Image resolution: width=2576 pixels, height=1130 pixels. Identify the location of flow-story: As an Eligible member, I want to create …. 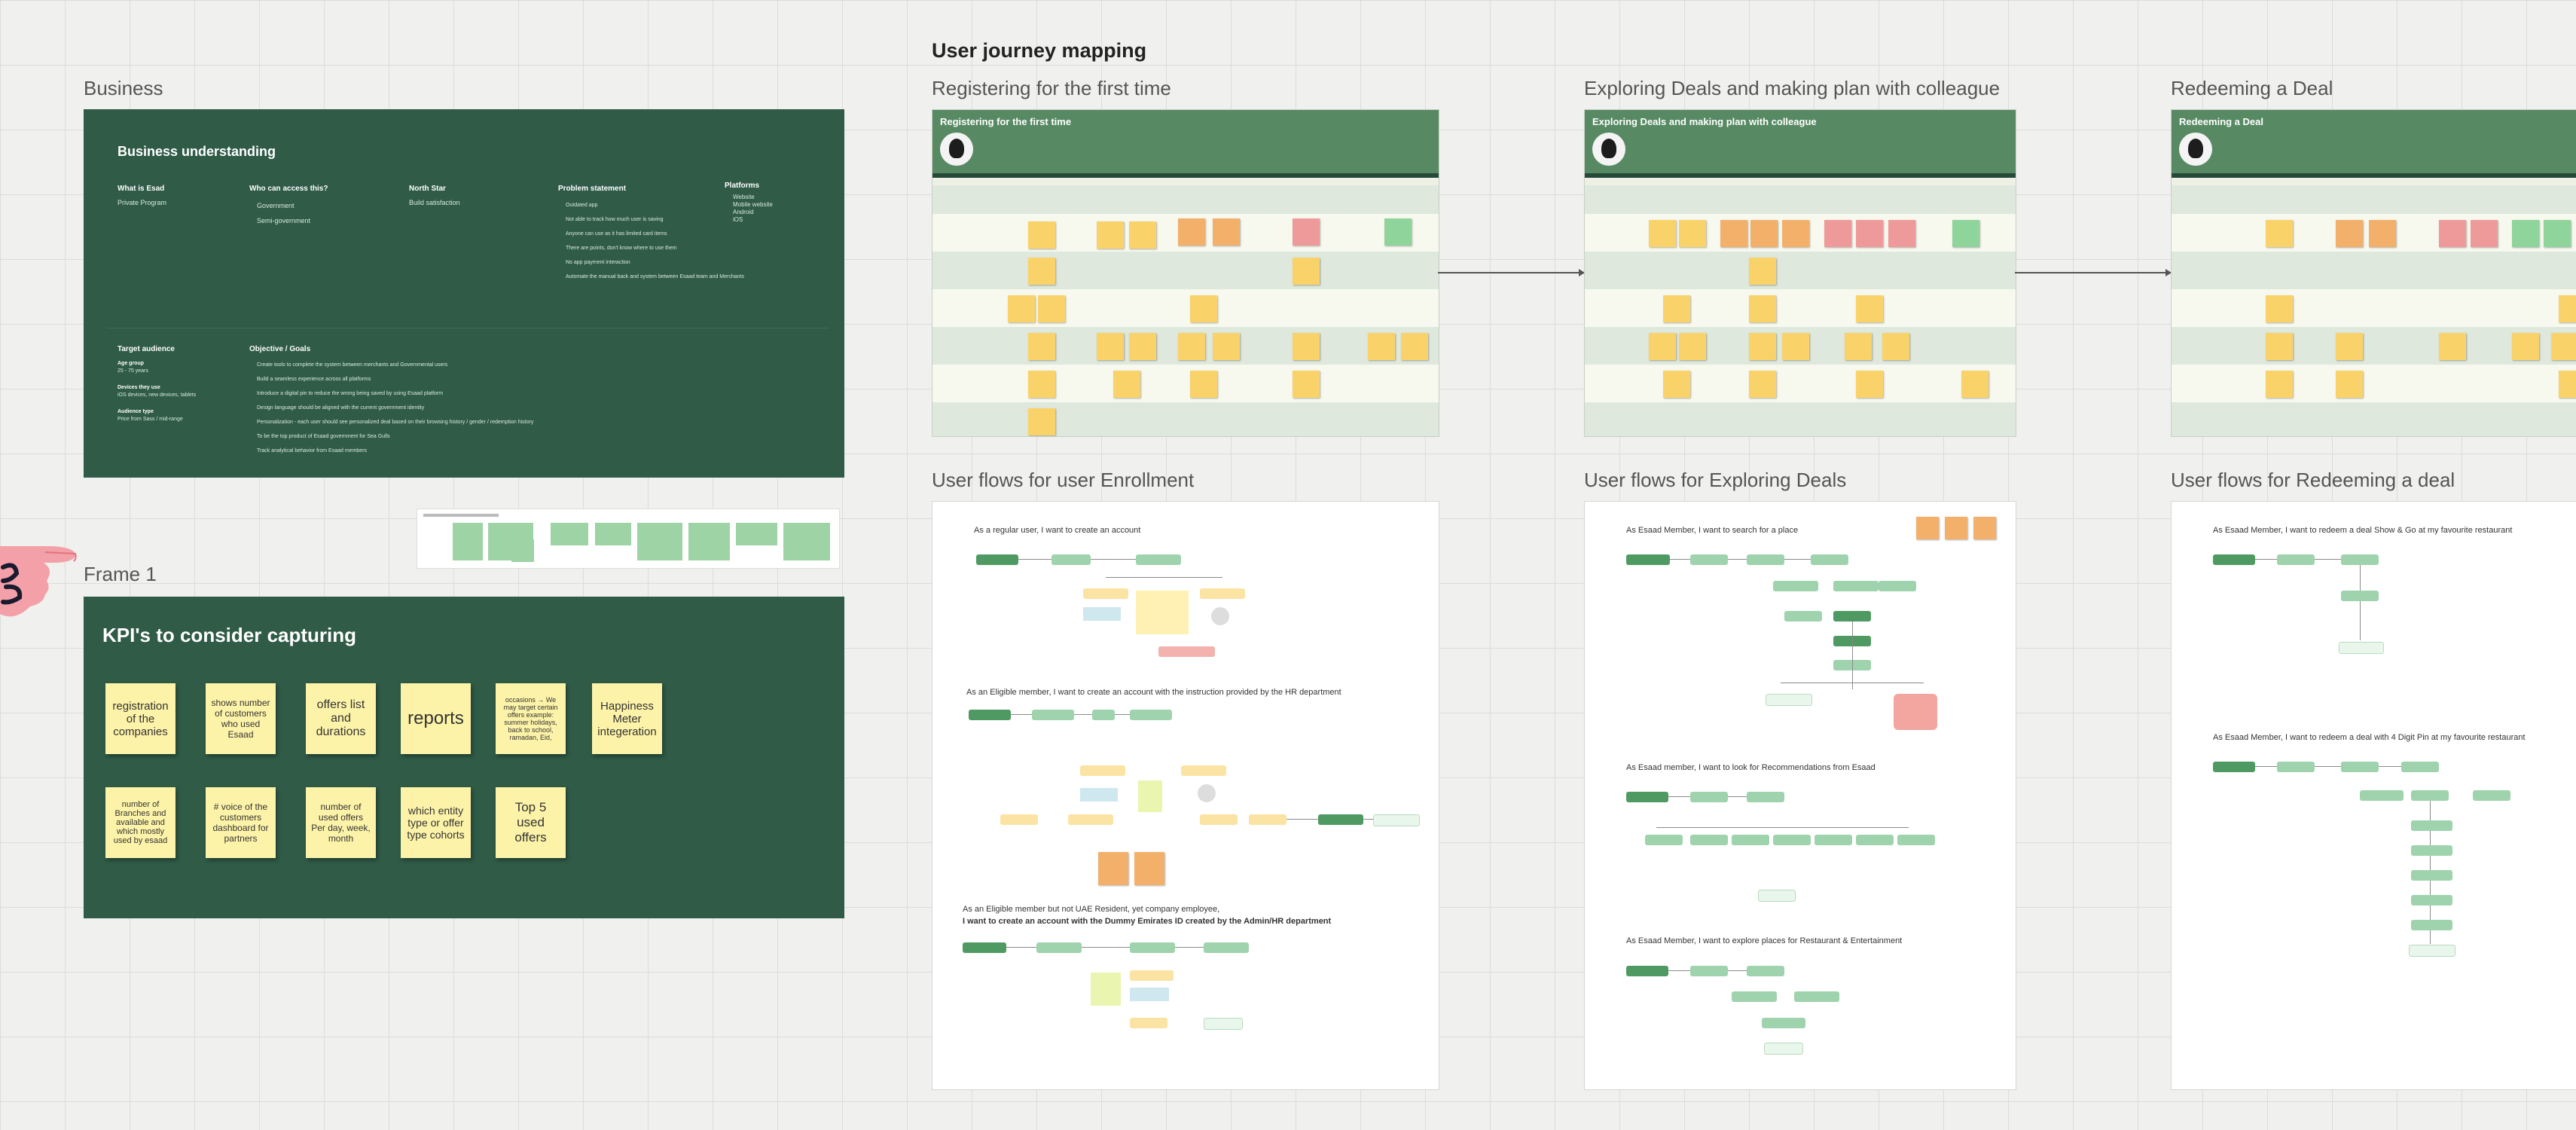
(1154, 692).